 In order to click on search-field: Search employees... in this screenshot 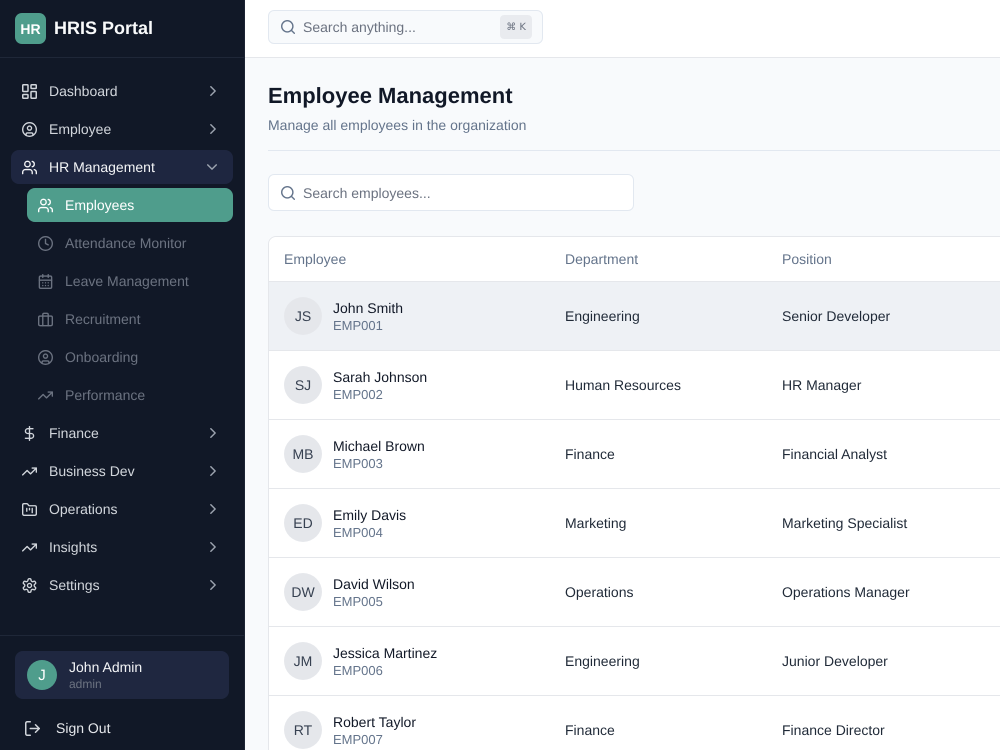, I will do `click(451, 192)`.